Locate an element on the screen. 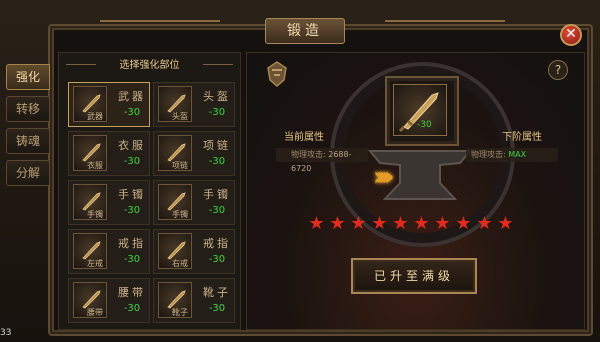 The height and width of the screenshot is (342, 600). title-ornament-right is located at coordinates (445, 28).